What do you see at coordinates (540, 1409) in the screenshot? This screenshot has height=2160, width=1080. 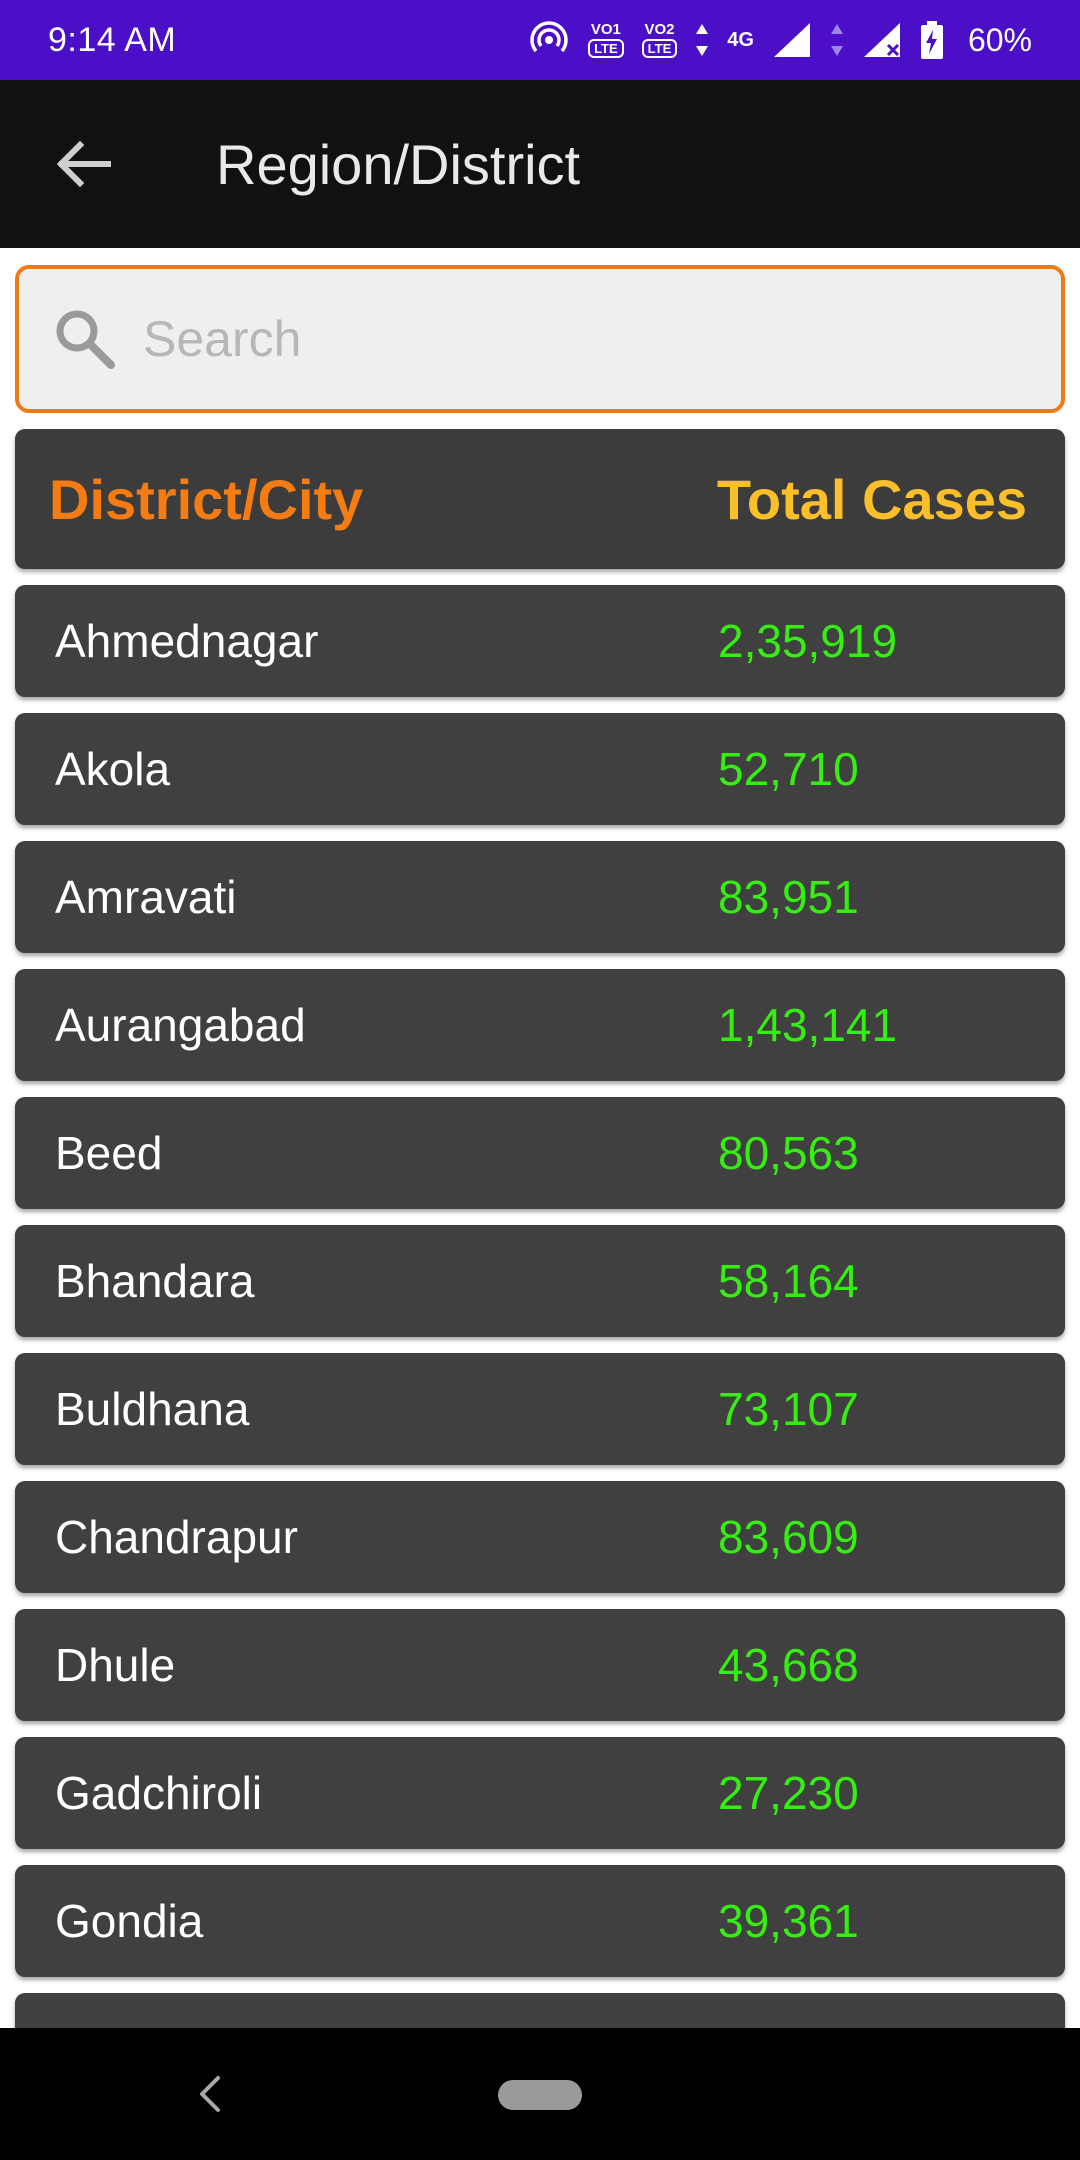 I see `table-row: Buldhana 73,107` at bounding box center [540, 1409].